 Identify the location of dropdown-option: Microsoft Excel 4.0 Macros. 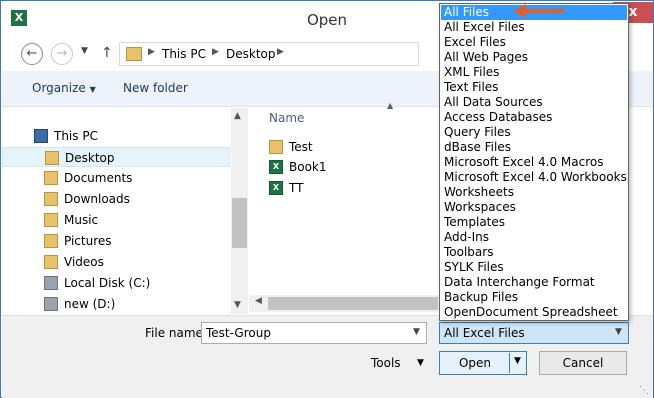
(534, 162).